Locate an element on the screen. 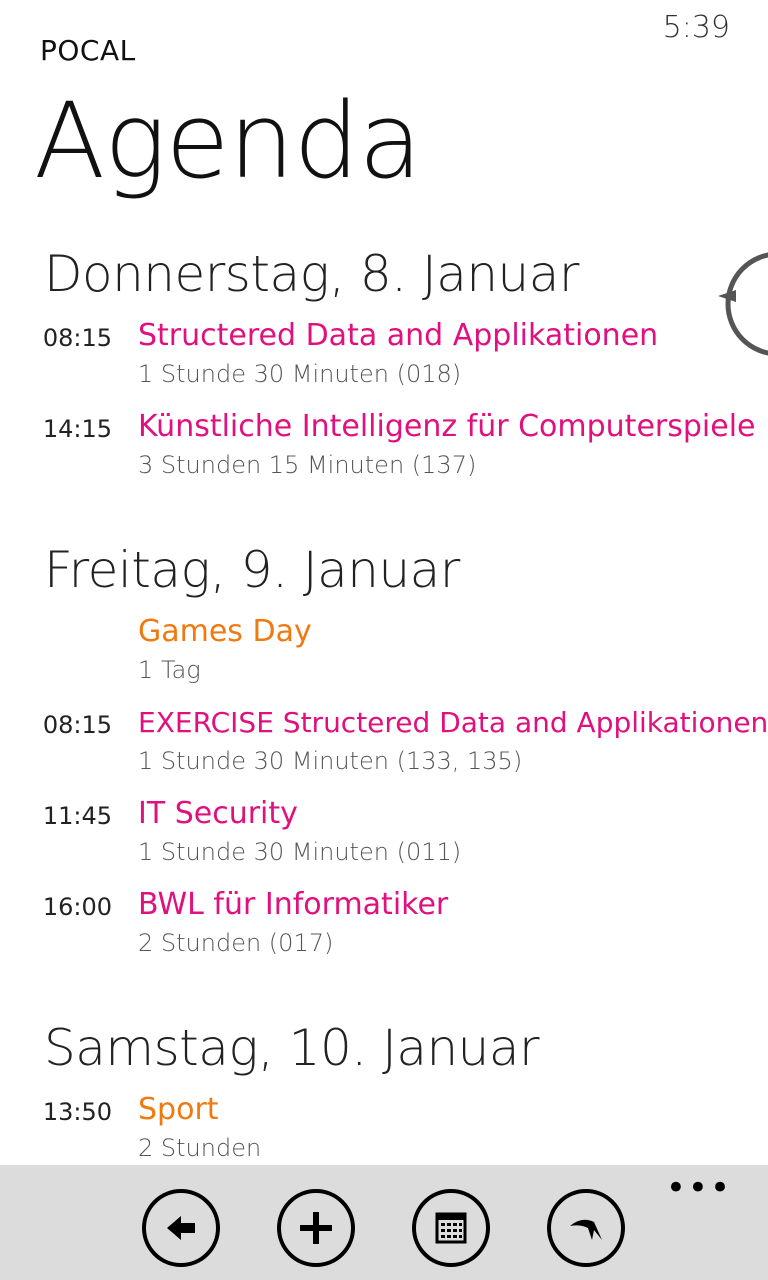 This screenshot has height=1280, width=768. more-options-button: ••• is located at coordinates (699, 1188).